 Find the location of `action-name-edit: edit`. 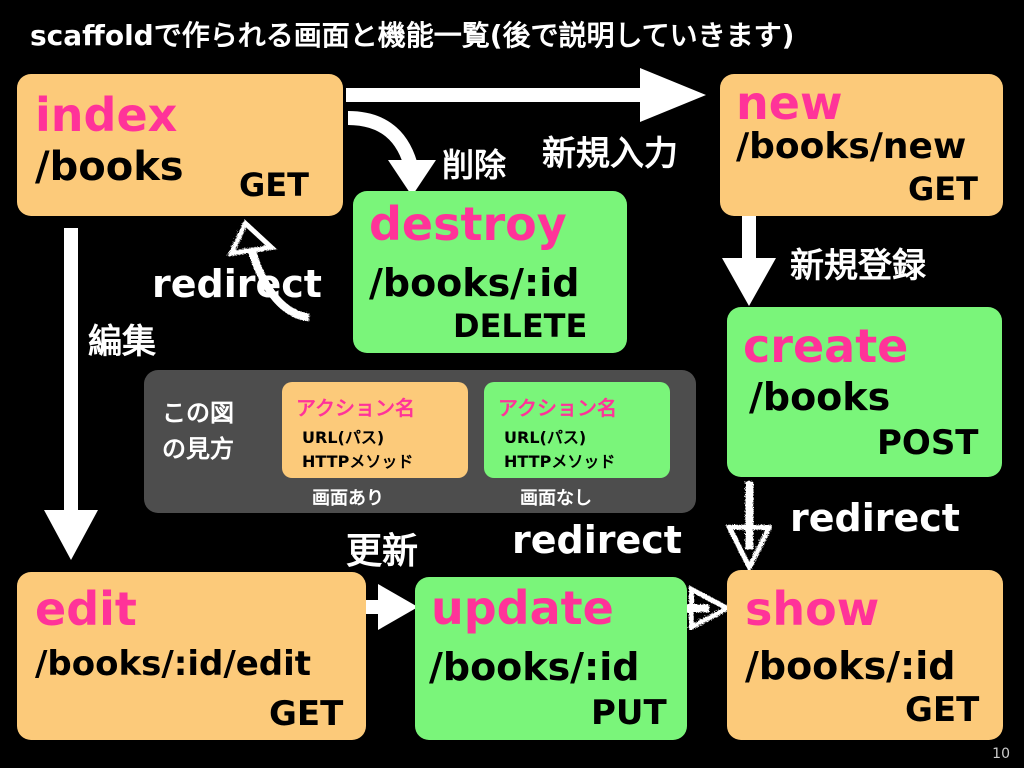

action-name-edit: edit is located at coordinates (86, 609).